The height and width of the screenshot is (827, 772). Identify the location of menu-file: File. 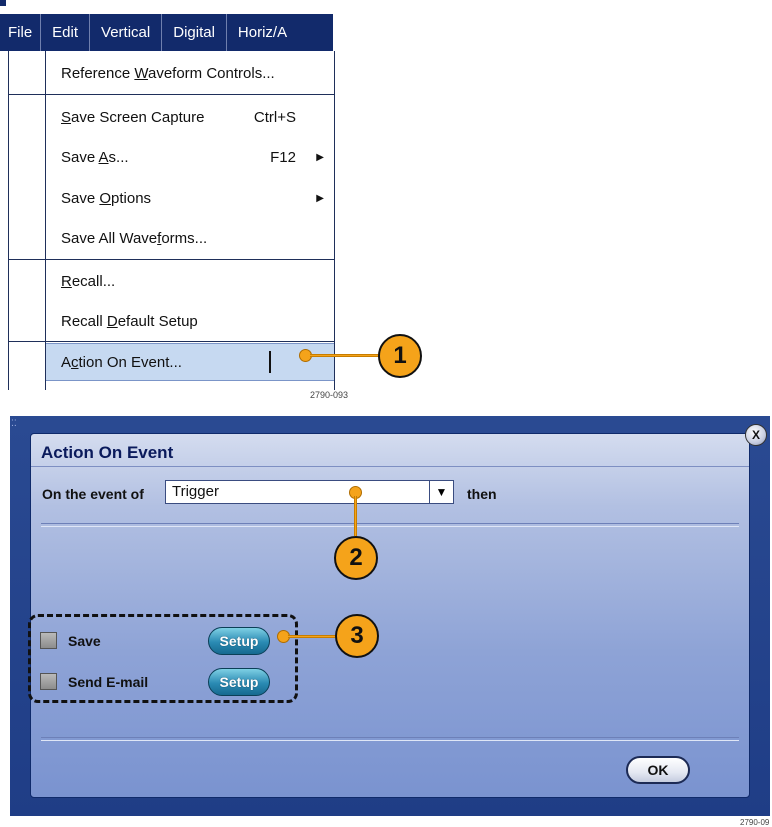
(21, 32).